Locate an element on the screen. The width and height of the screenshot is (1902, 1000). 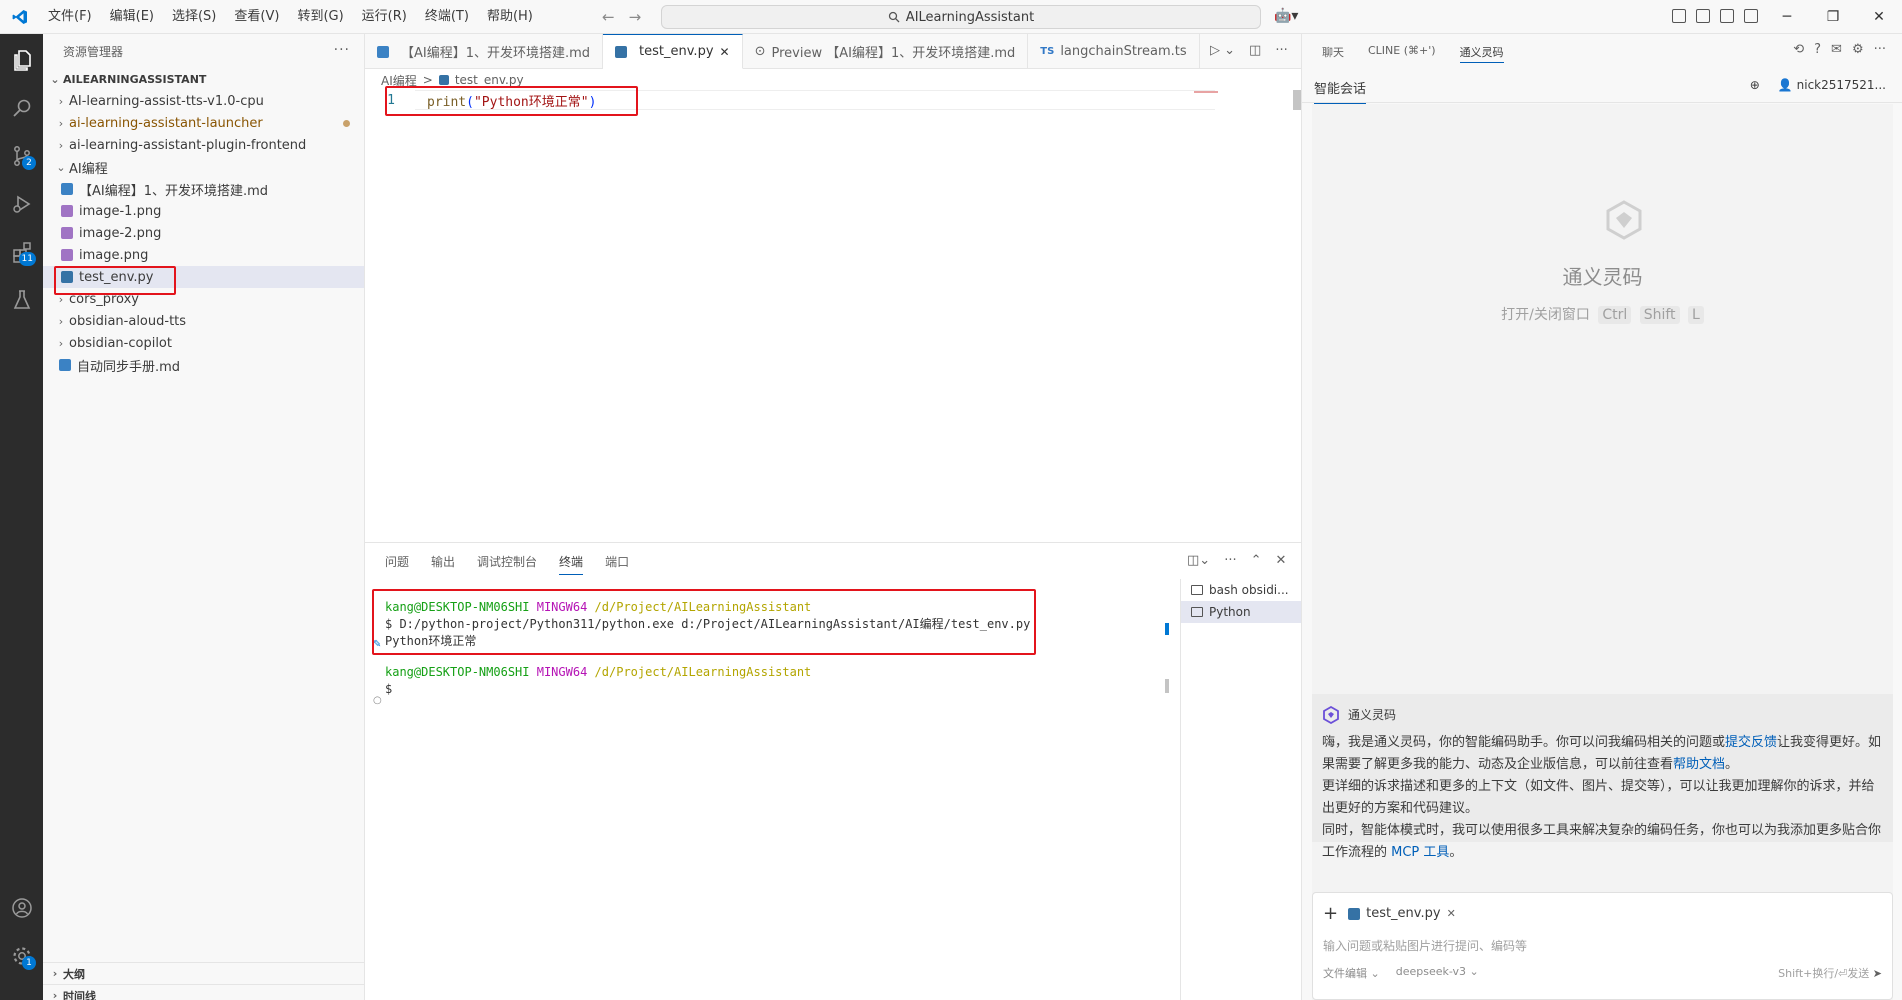
workspace-root: ⌄ AILEARNINGASSISTANT is located at coordinates (203, 79).